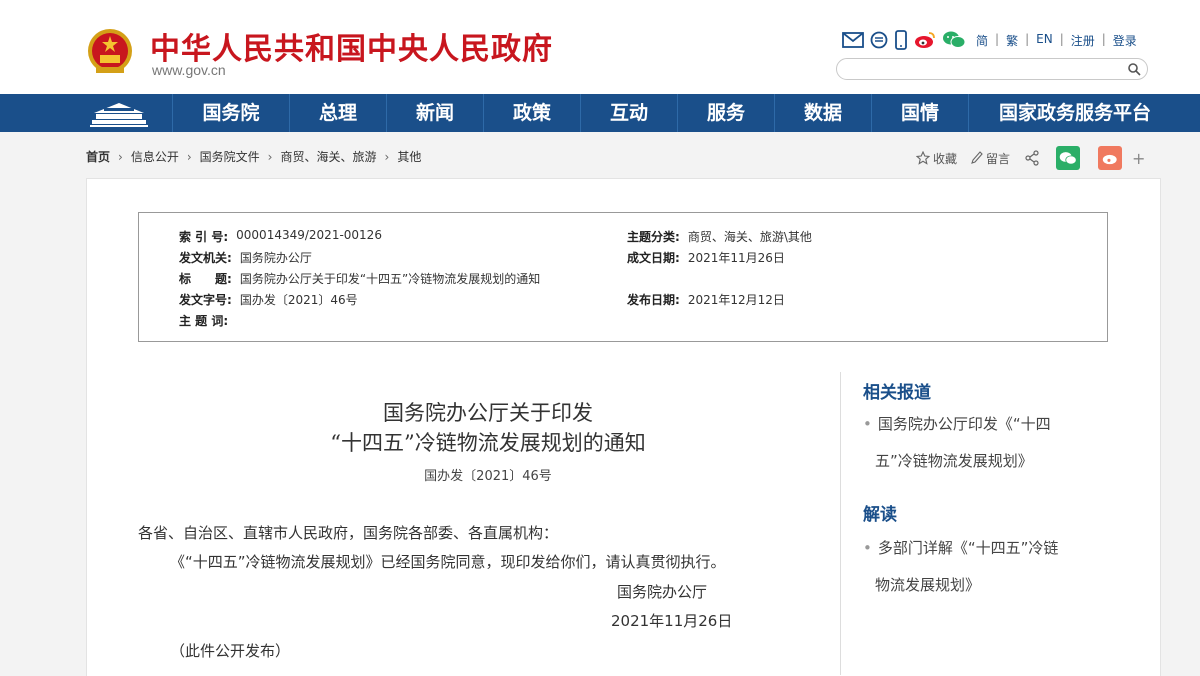 The height and width of the screenshot is (676, 1200). I want to click on favorite-label: 收藏, so click(945, 158).